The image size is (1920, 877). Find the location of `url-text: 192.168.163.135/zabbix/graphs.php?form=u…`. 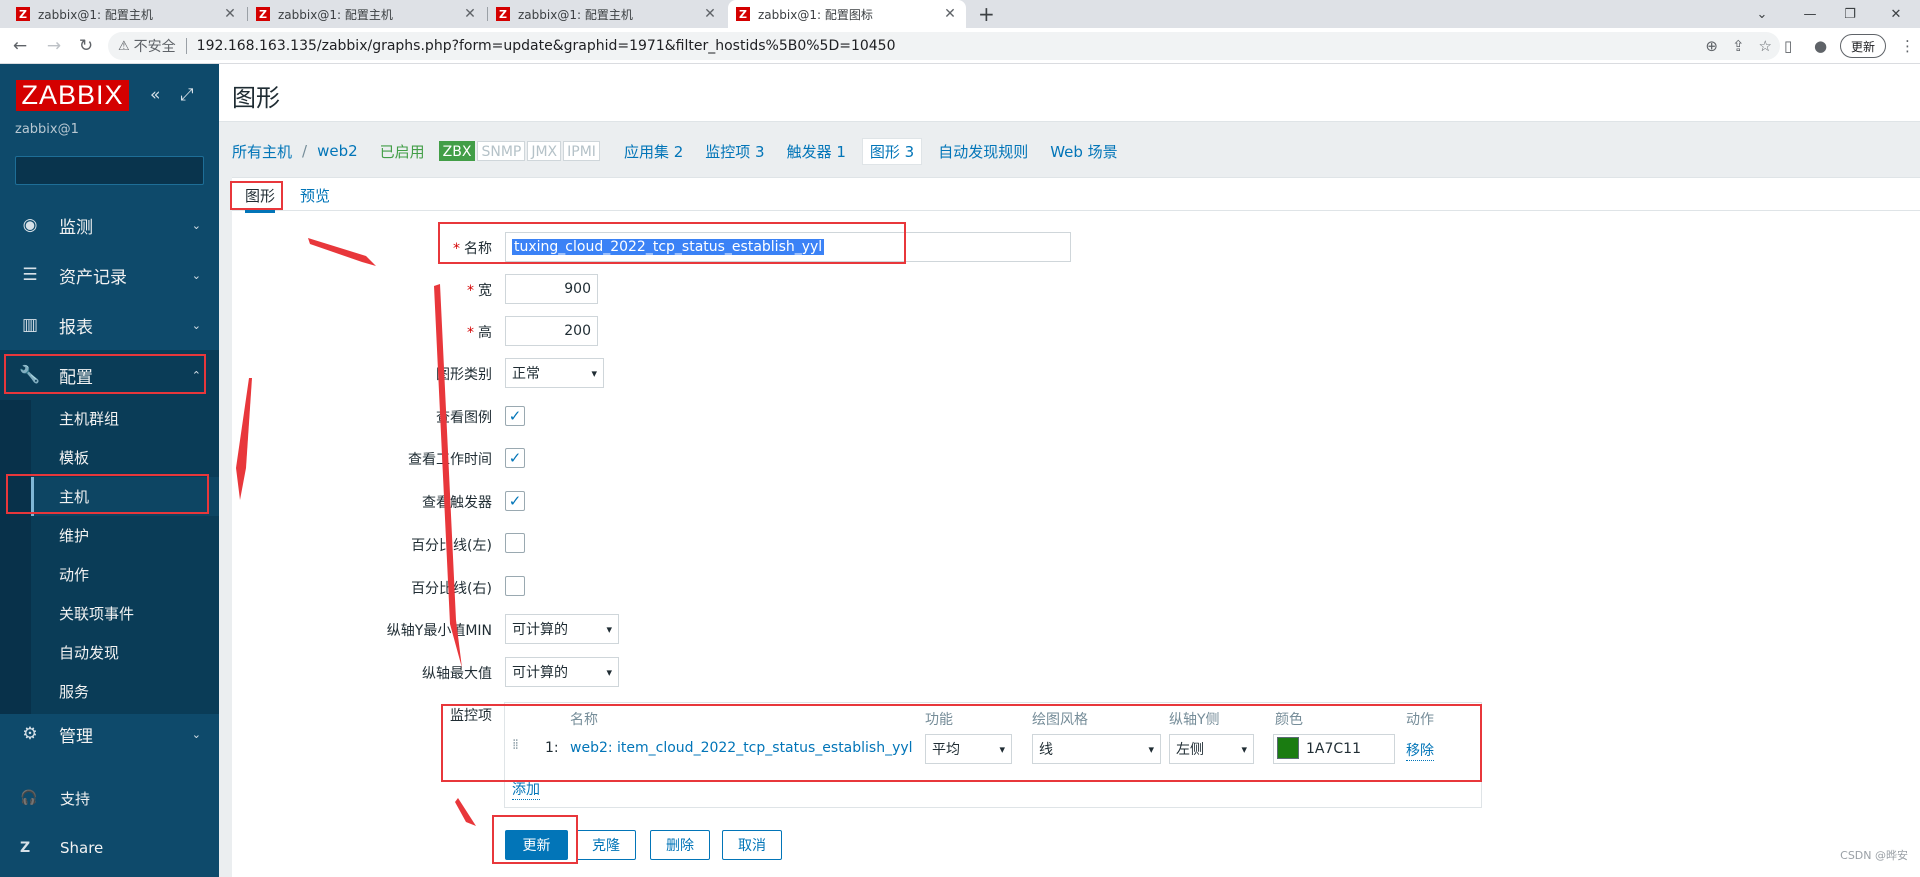

url-text: 192.168.163.135/zabbix/graphs.php?form=u… is located at coordinates (546, 46).